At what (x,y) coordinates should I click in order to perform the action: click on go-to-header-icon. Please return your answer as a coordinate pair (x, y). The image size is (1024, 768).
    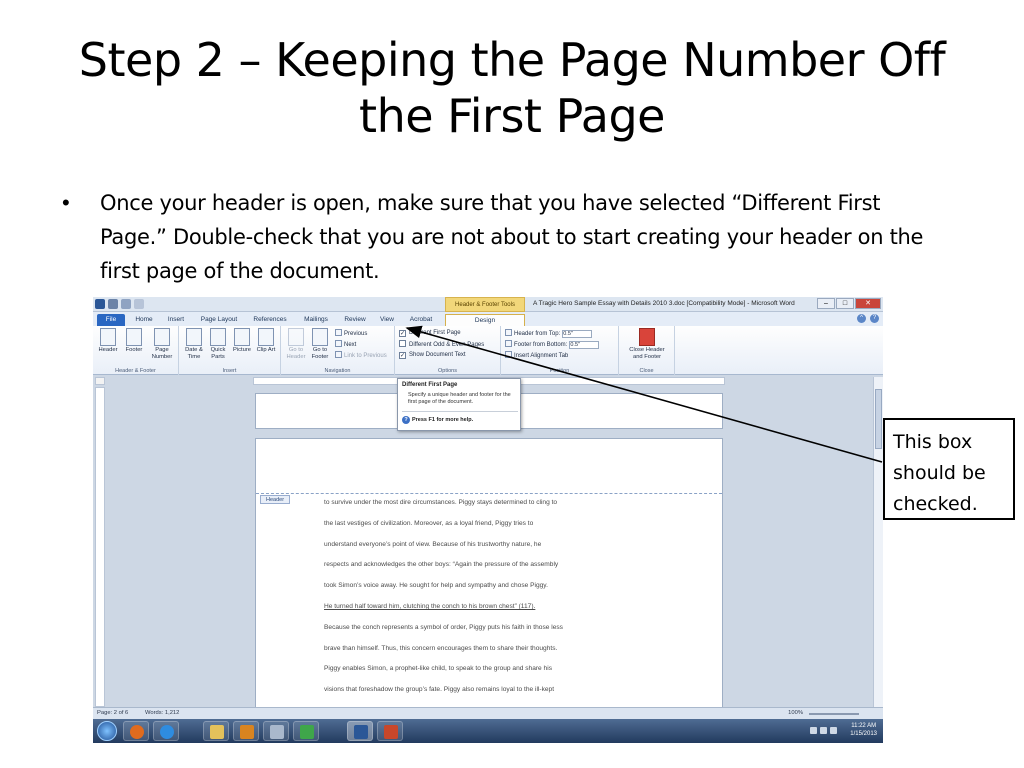
    Looking at the image, I should click on (296, 337).